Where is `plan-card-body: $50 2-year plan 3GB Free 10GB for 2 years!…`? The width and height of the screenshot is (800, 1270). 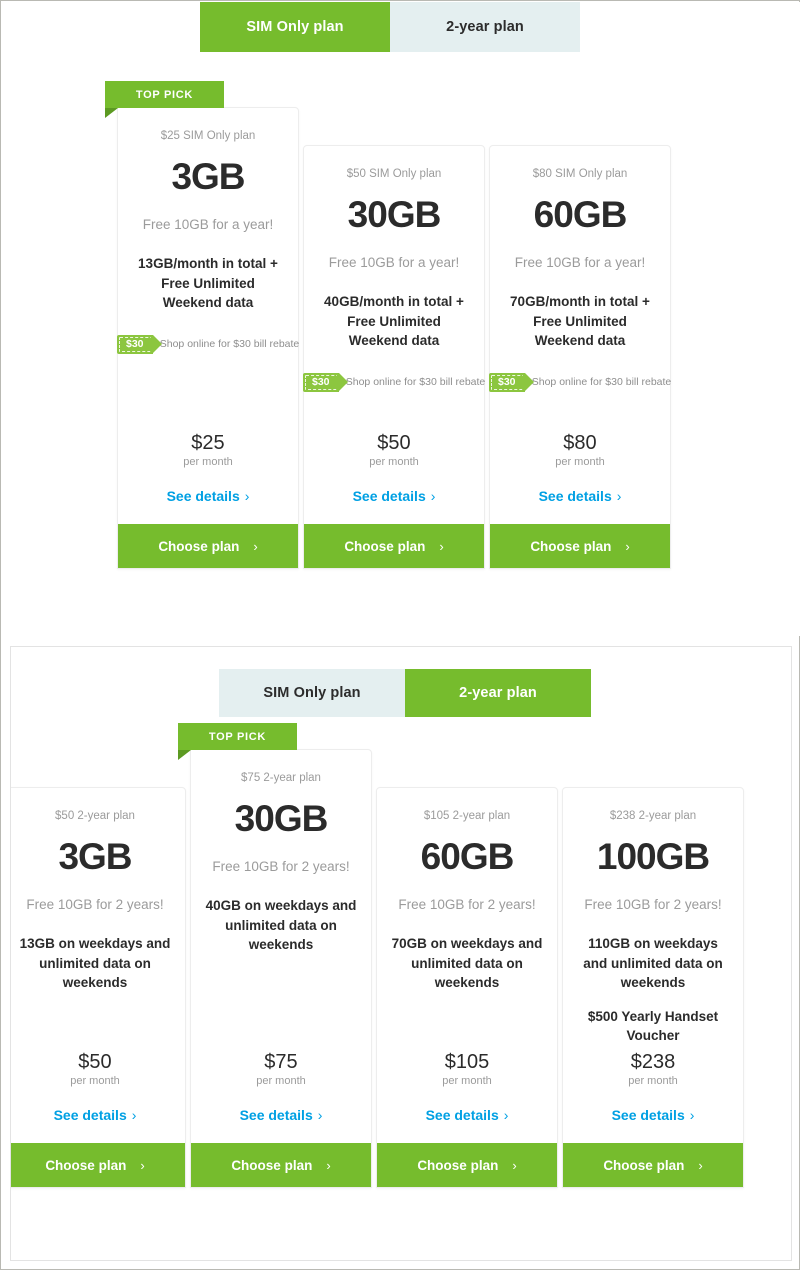 plan-card-body: $50 2-year plan 3GB Free 10GB for 2 years!… is located at coordinates (98, 965).